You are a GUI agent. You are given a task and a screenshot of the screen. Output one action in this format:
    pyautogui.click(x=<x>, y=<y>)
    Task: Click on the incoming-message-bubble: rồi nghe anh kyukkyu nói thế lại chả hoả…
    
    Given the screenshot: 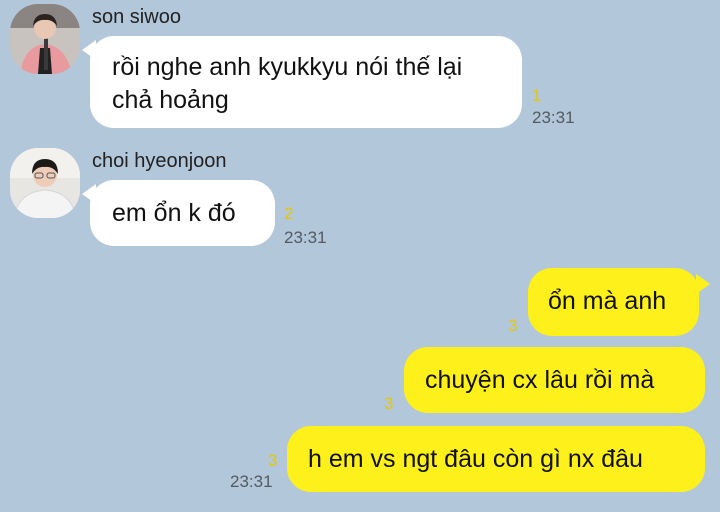 What is the action you would take?
    pyautogui.click(x=306, y=82)
    